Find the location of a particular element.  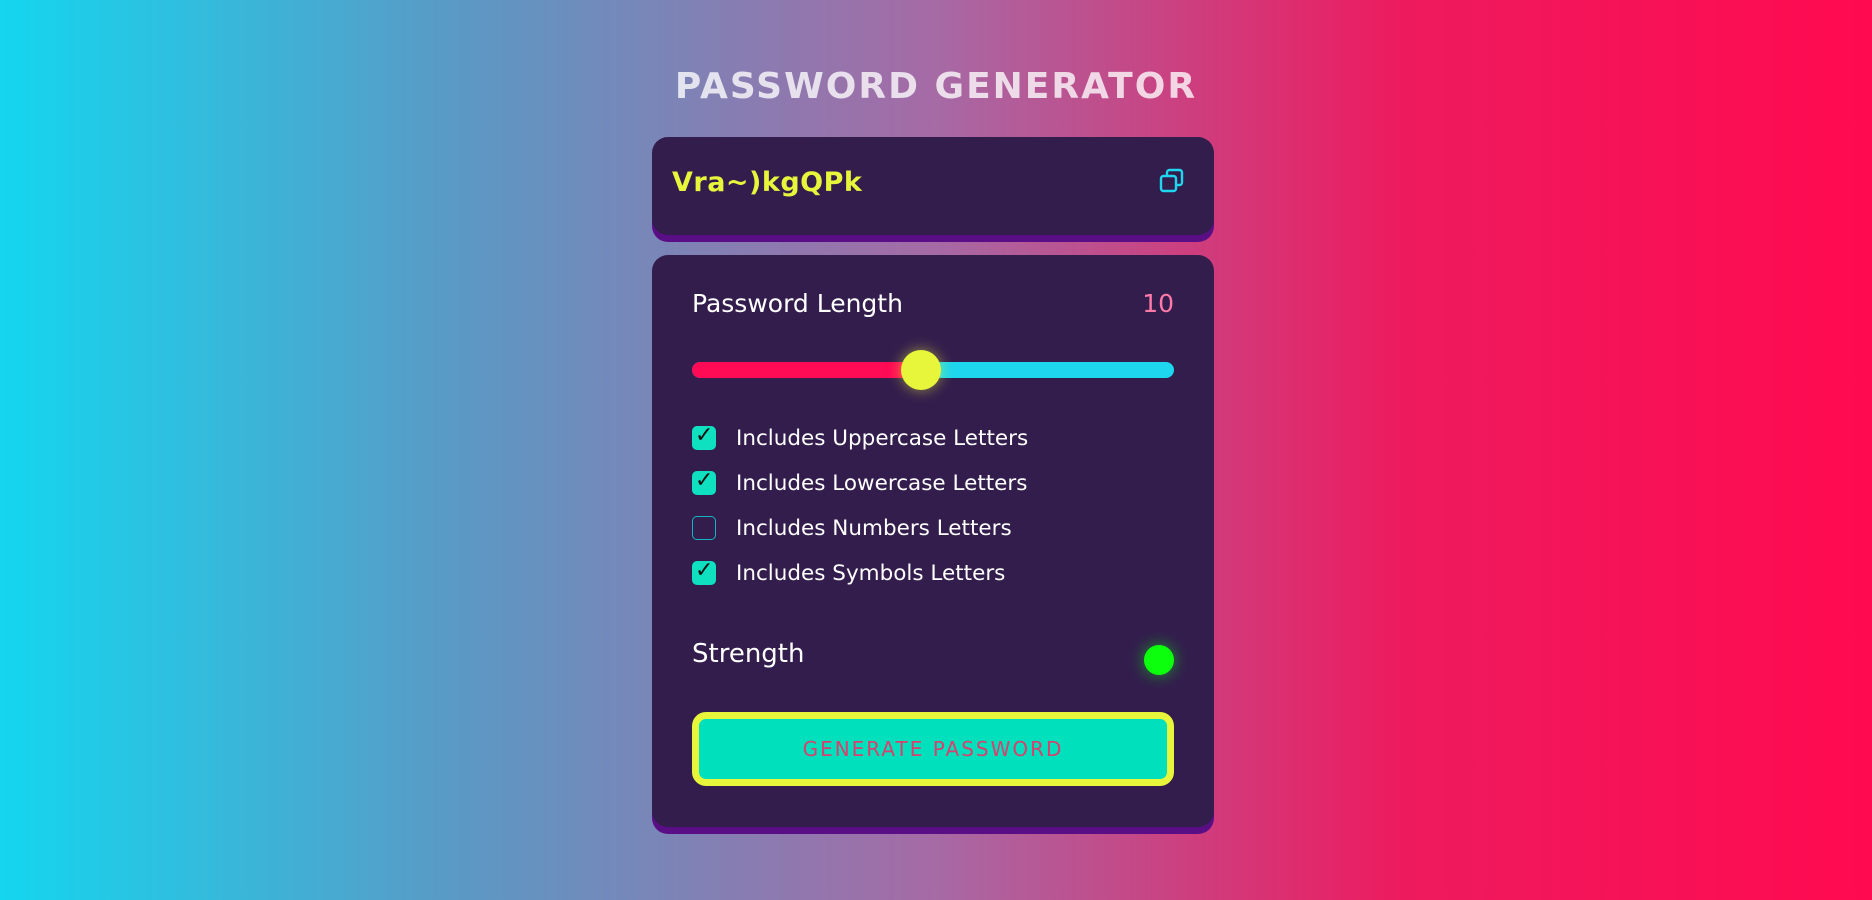

option-label: Includes Lowercase Letters is located at coordinates (882, 483).